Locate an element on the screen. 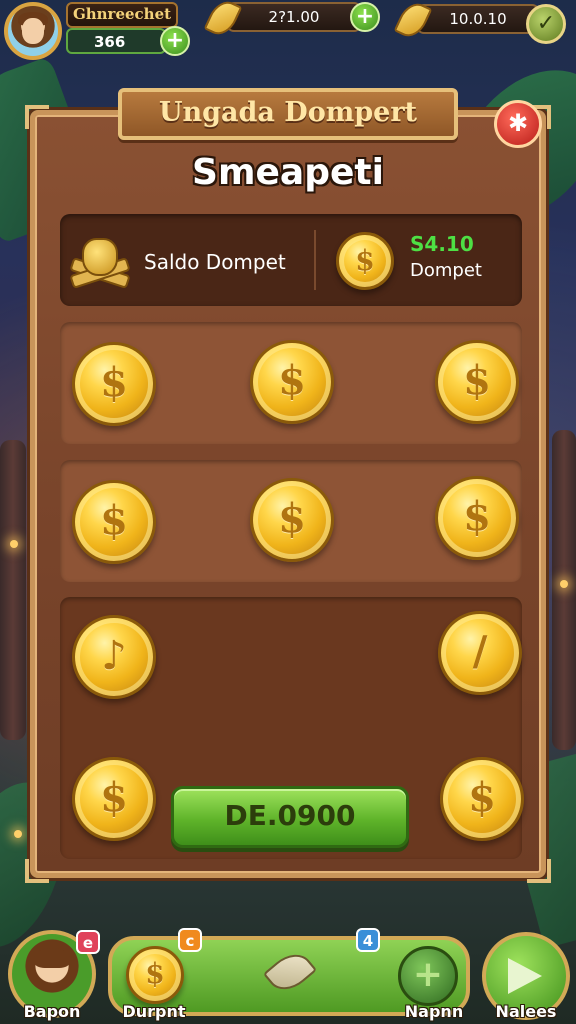 The height and width of the screenshot is (1024, 576). resource-counter-1: 2?1.00 is located at coordinates (294, 17).